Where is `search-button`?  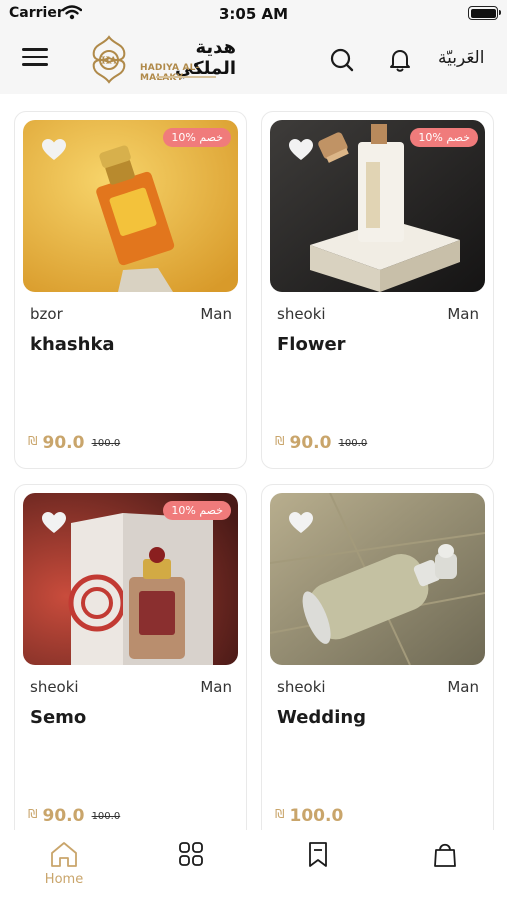
search-button is located at coordinates (342, 60).